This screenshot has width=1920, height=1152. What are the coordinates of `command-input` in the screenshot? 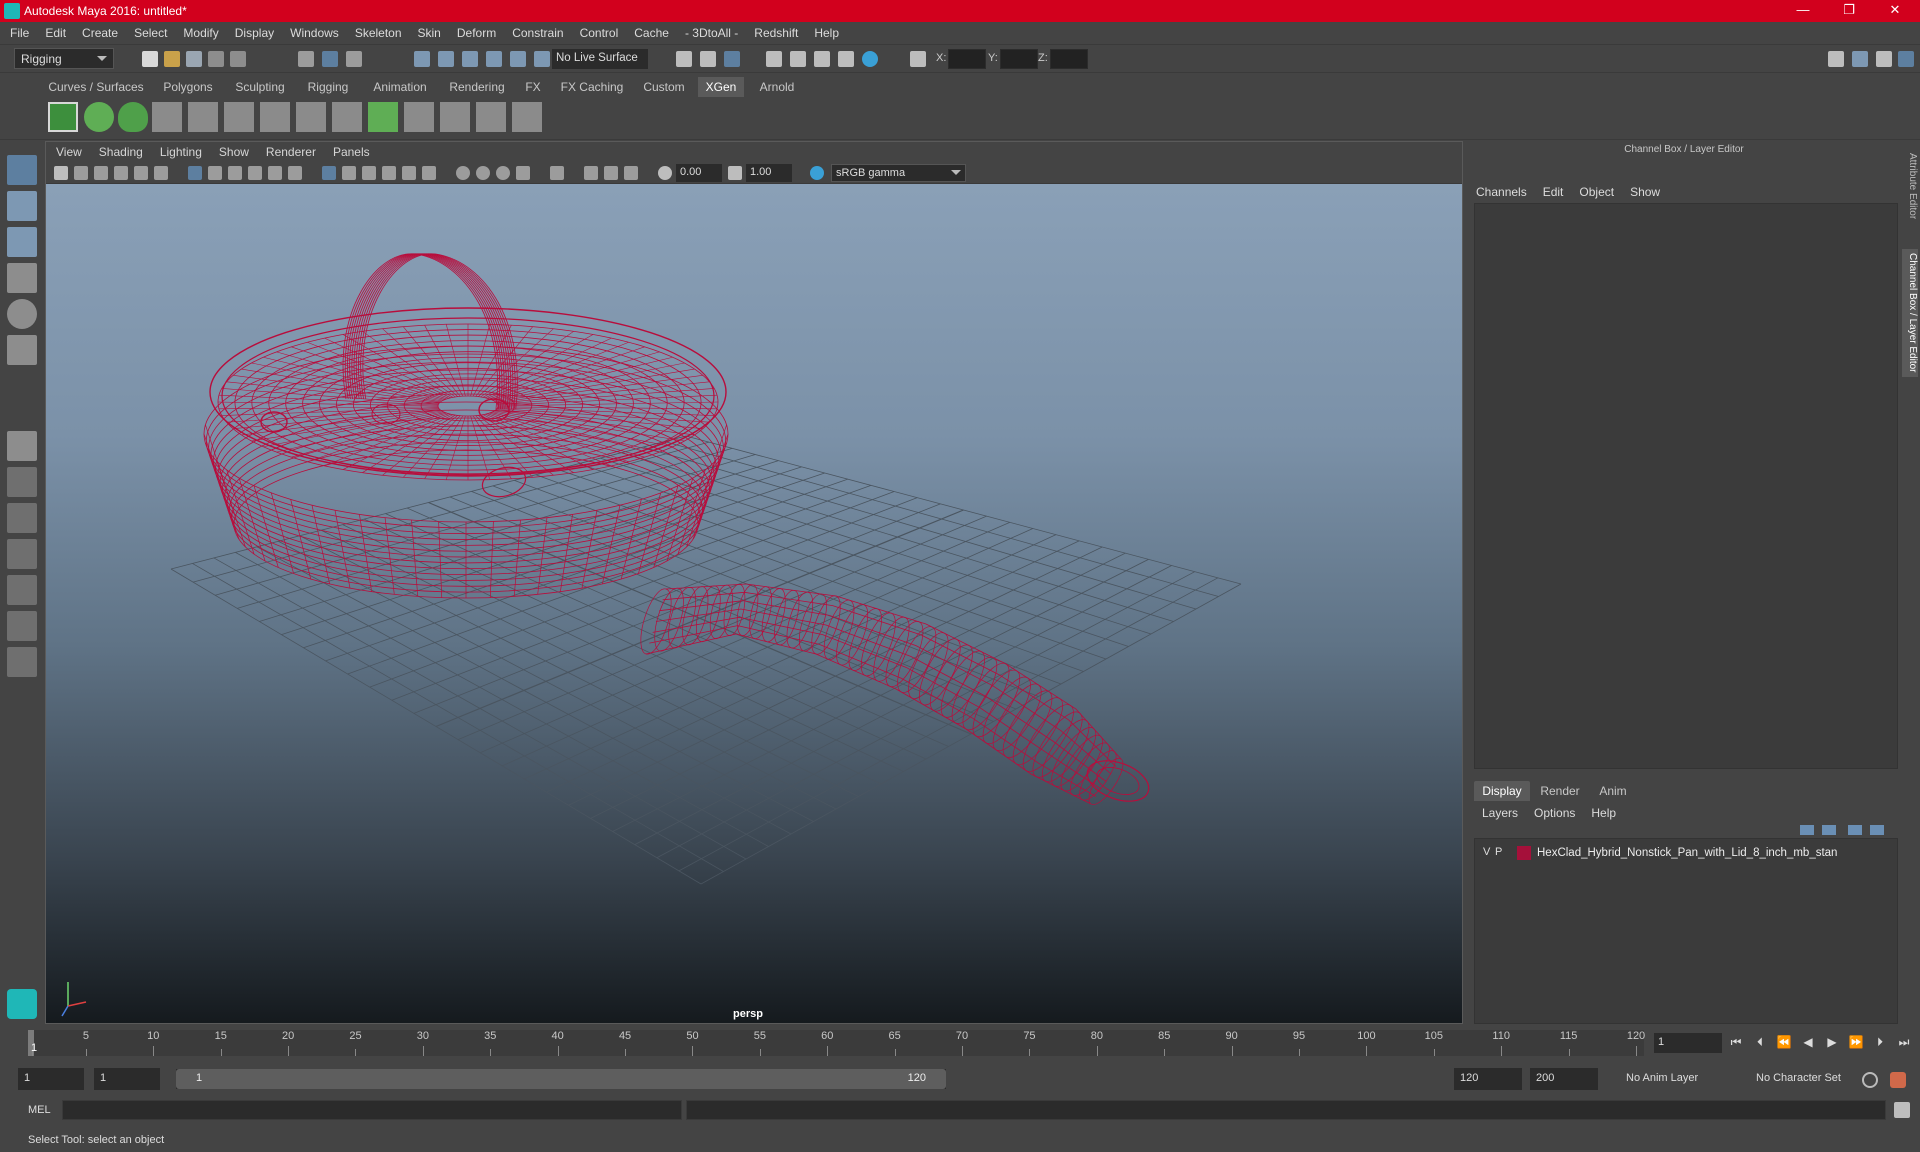 It's located at (372, 1110).